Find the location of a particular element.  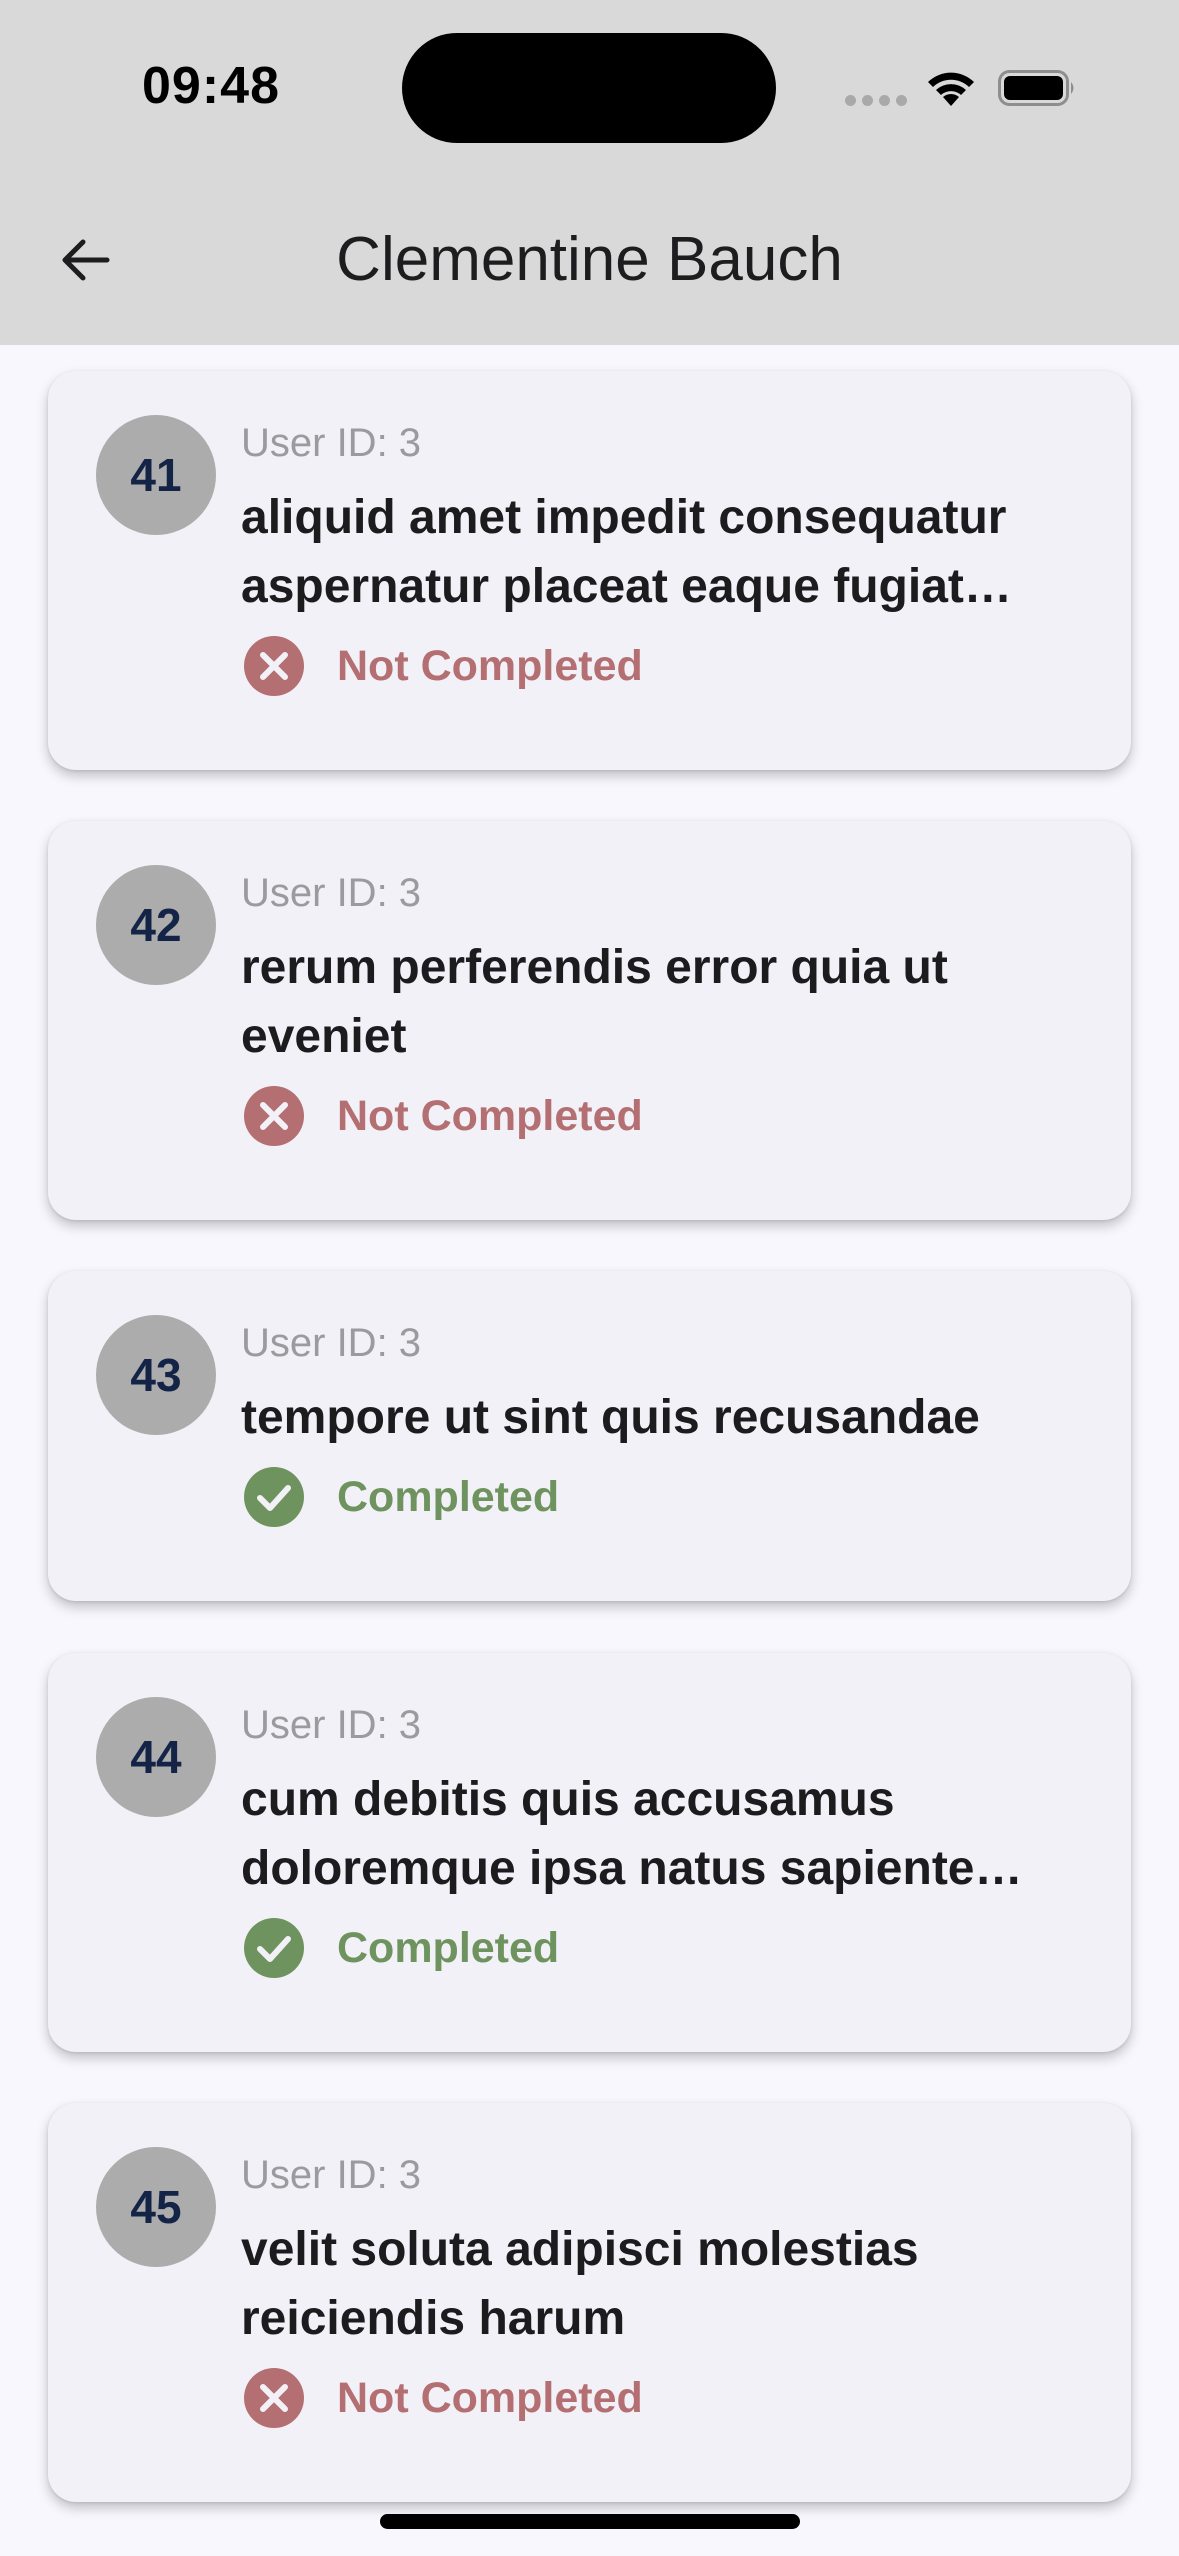

todo-id-avatar: 44 is located at coordinates (156, 1757).